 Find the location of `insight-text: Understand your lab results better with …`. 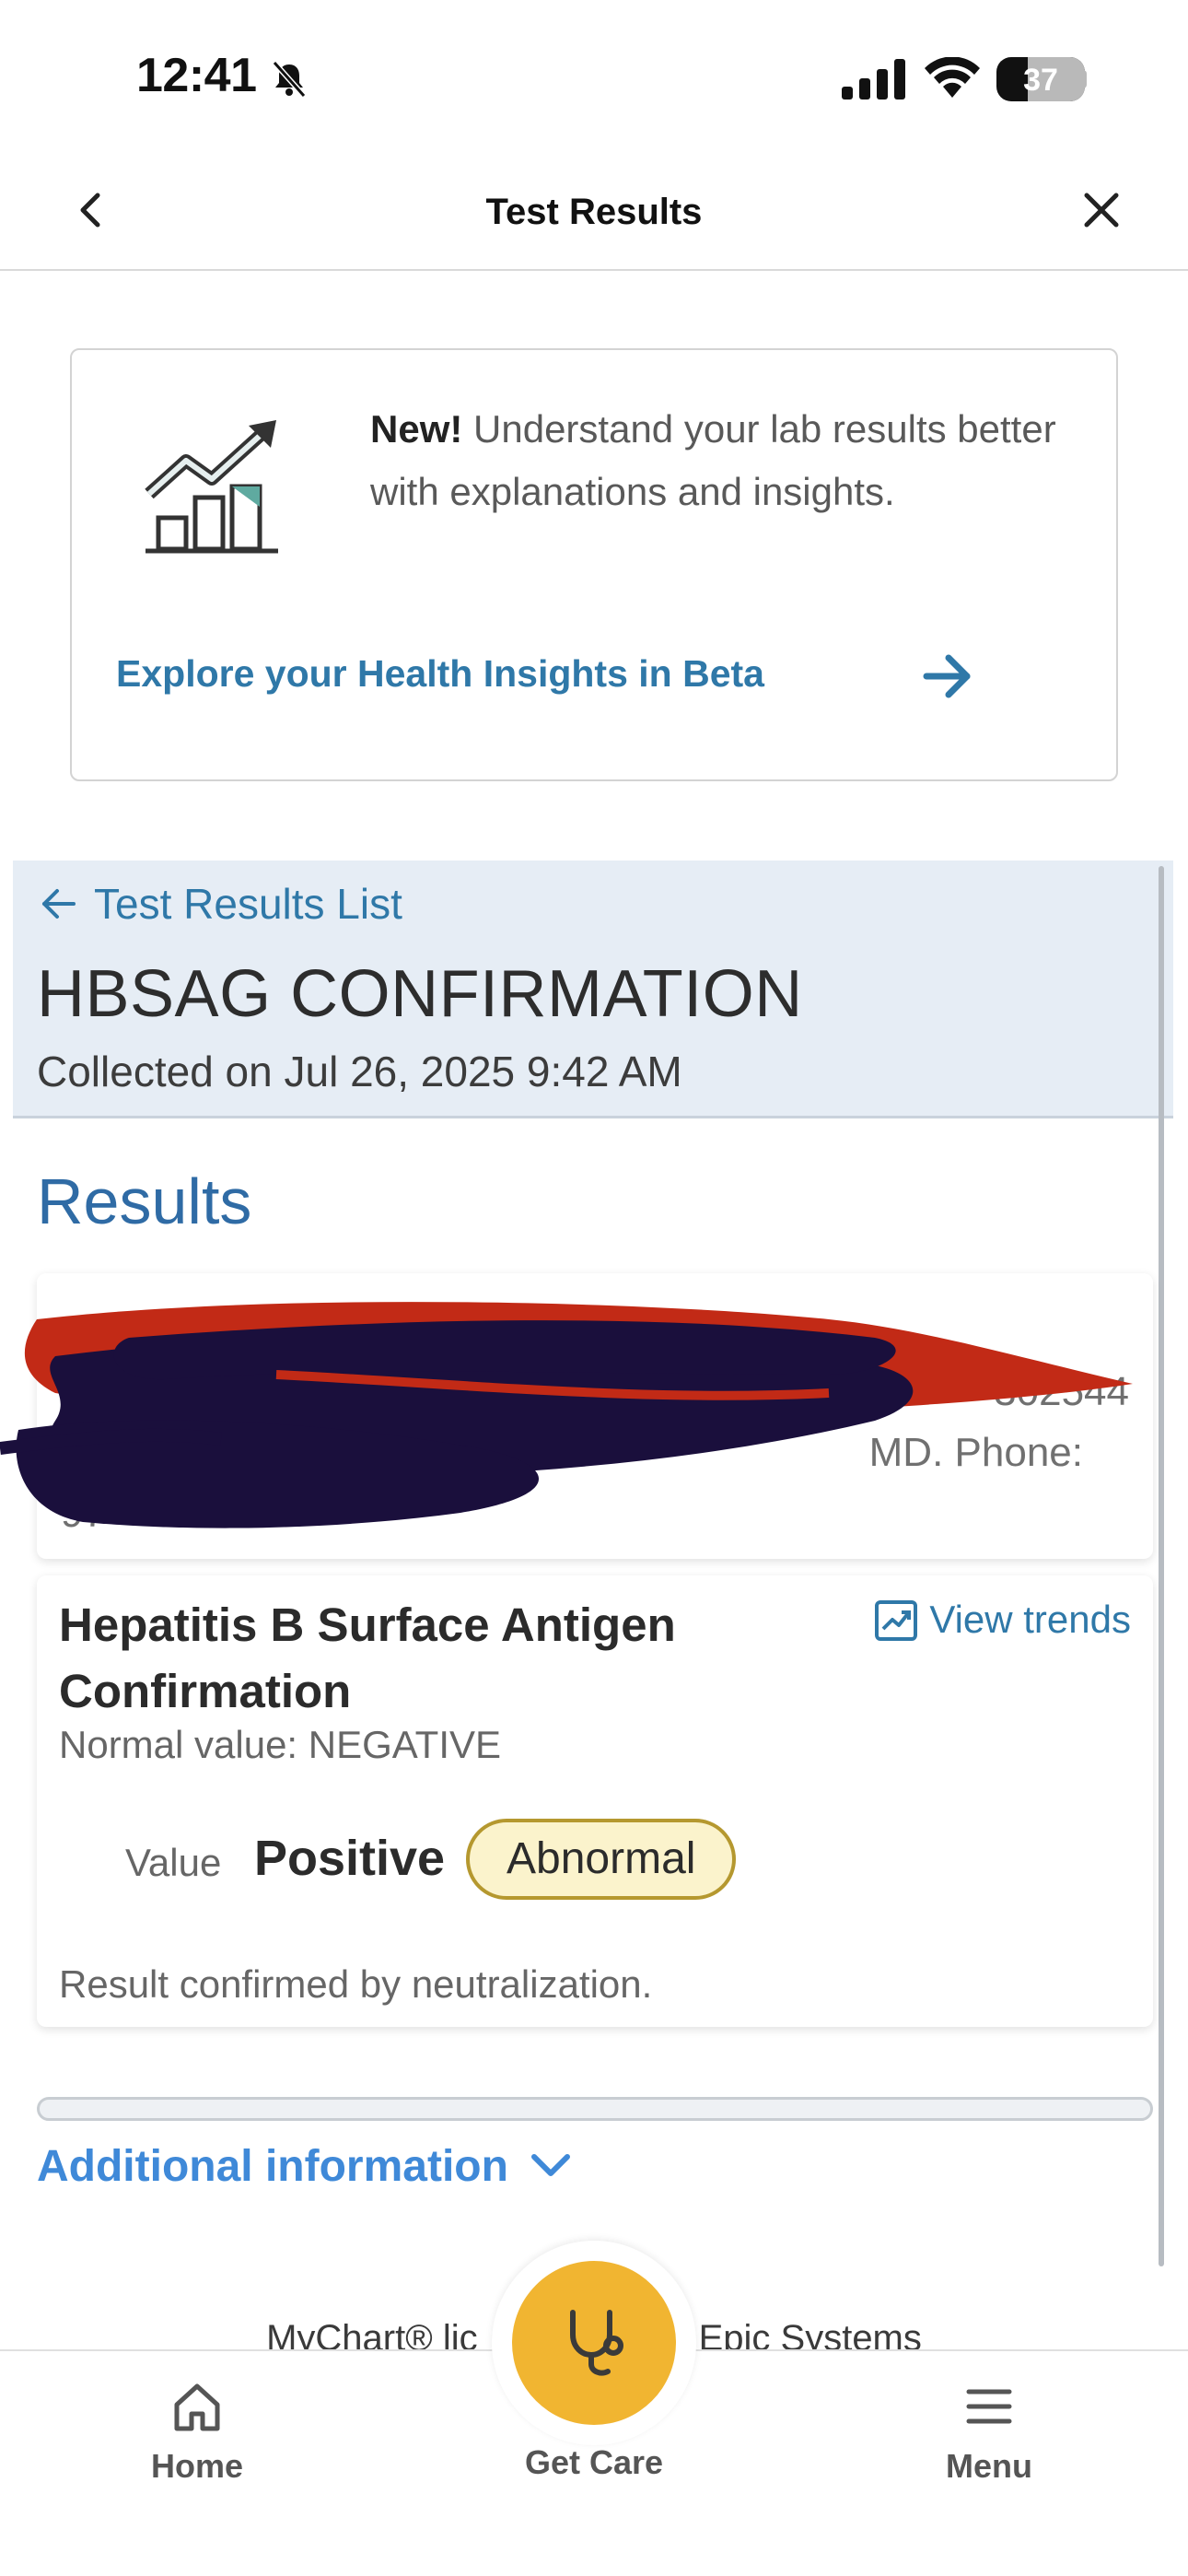

insight-text: Understand your lab results better with … is located at coordinates (713, 460).